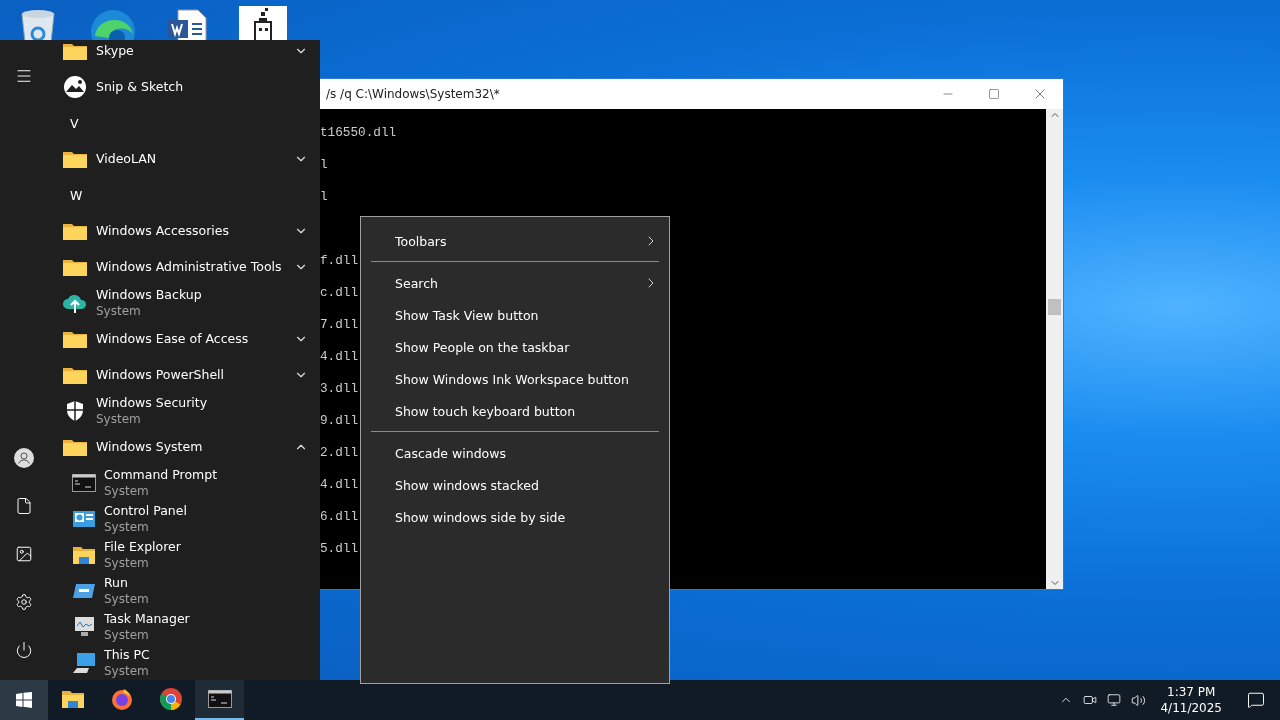  What do you see at coordinates (515, 315) in the screenshot?
I see `menu-item: Show Task View button` at bounding box center [515, 315].